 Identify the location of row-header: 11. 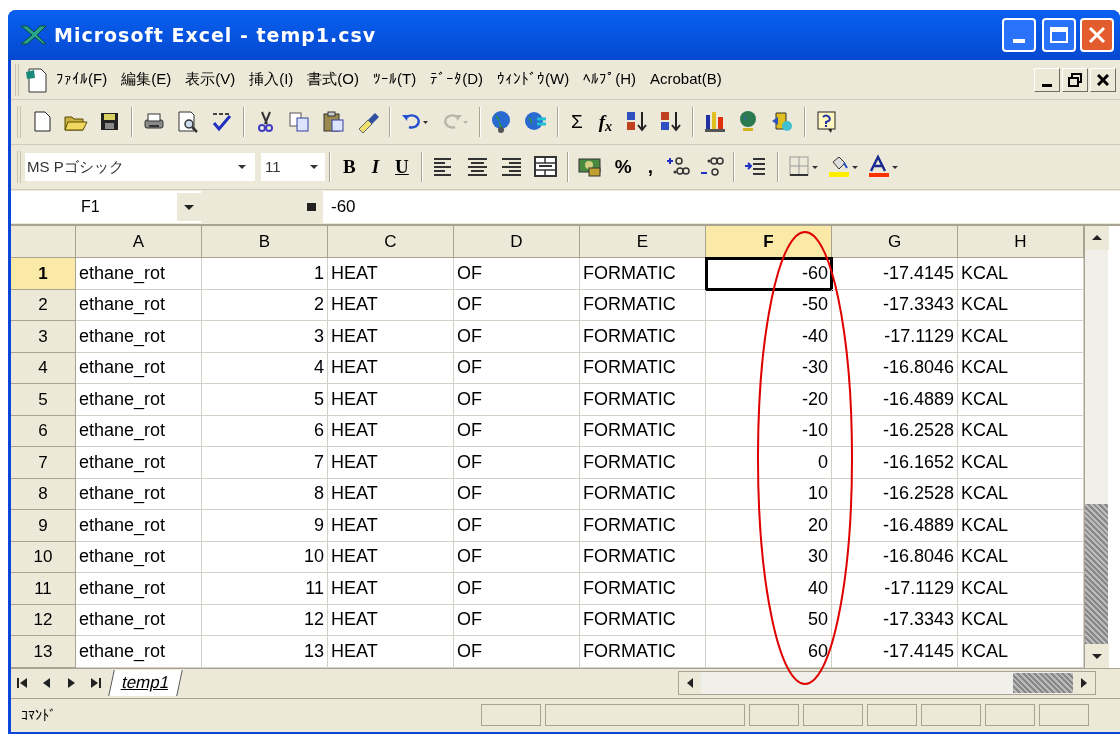
(43, 589).